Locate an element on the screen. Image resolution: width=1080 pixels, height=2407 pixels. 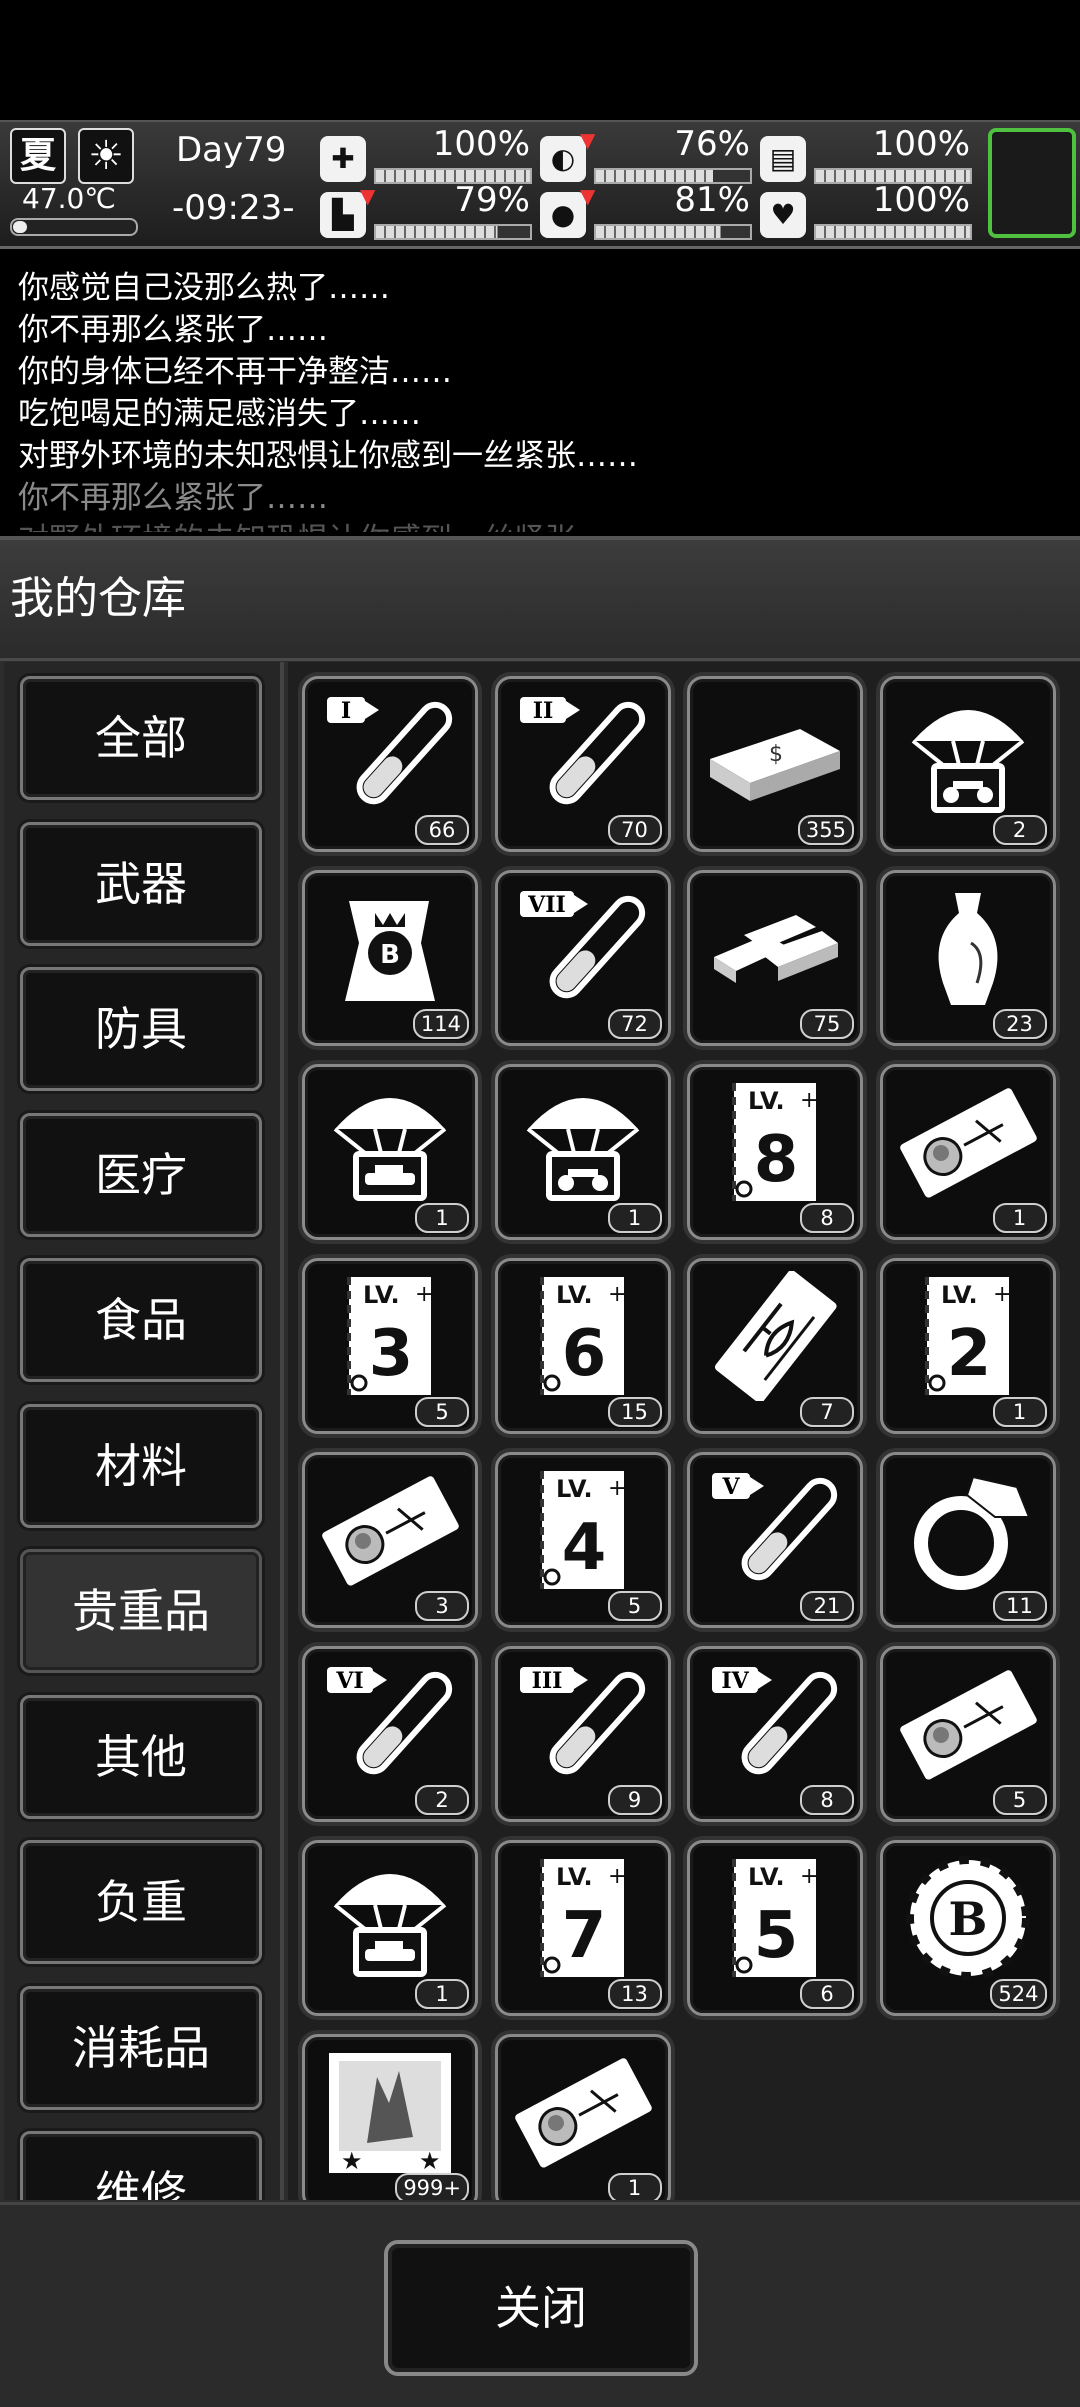
stat-value: 76% is located at coordinates (712, 144).